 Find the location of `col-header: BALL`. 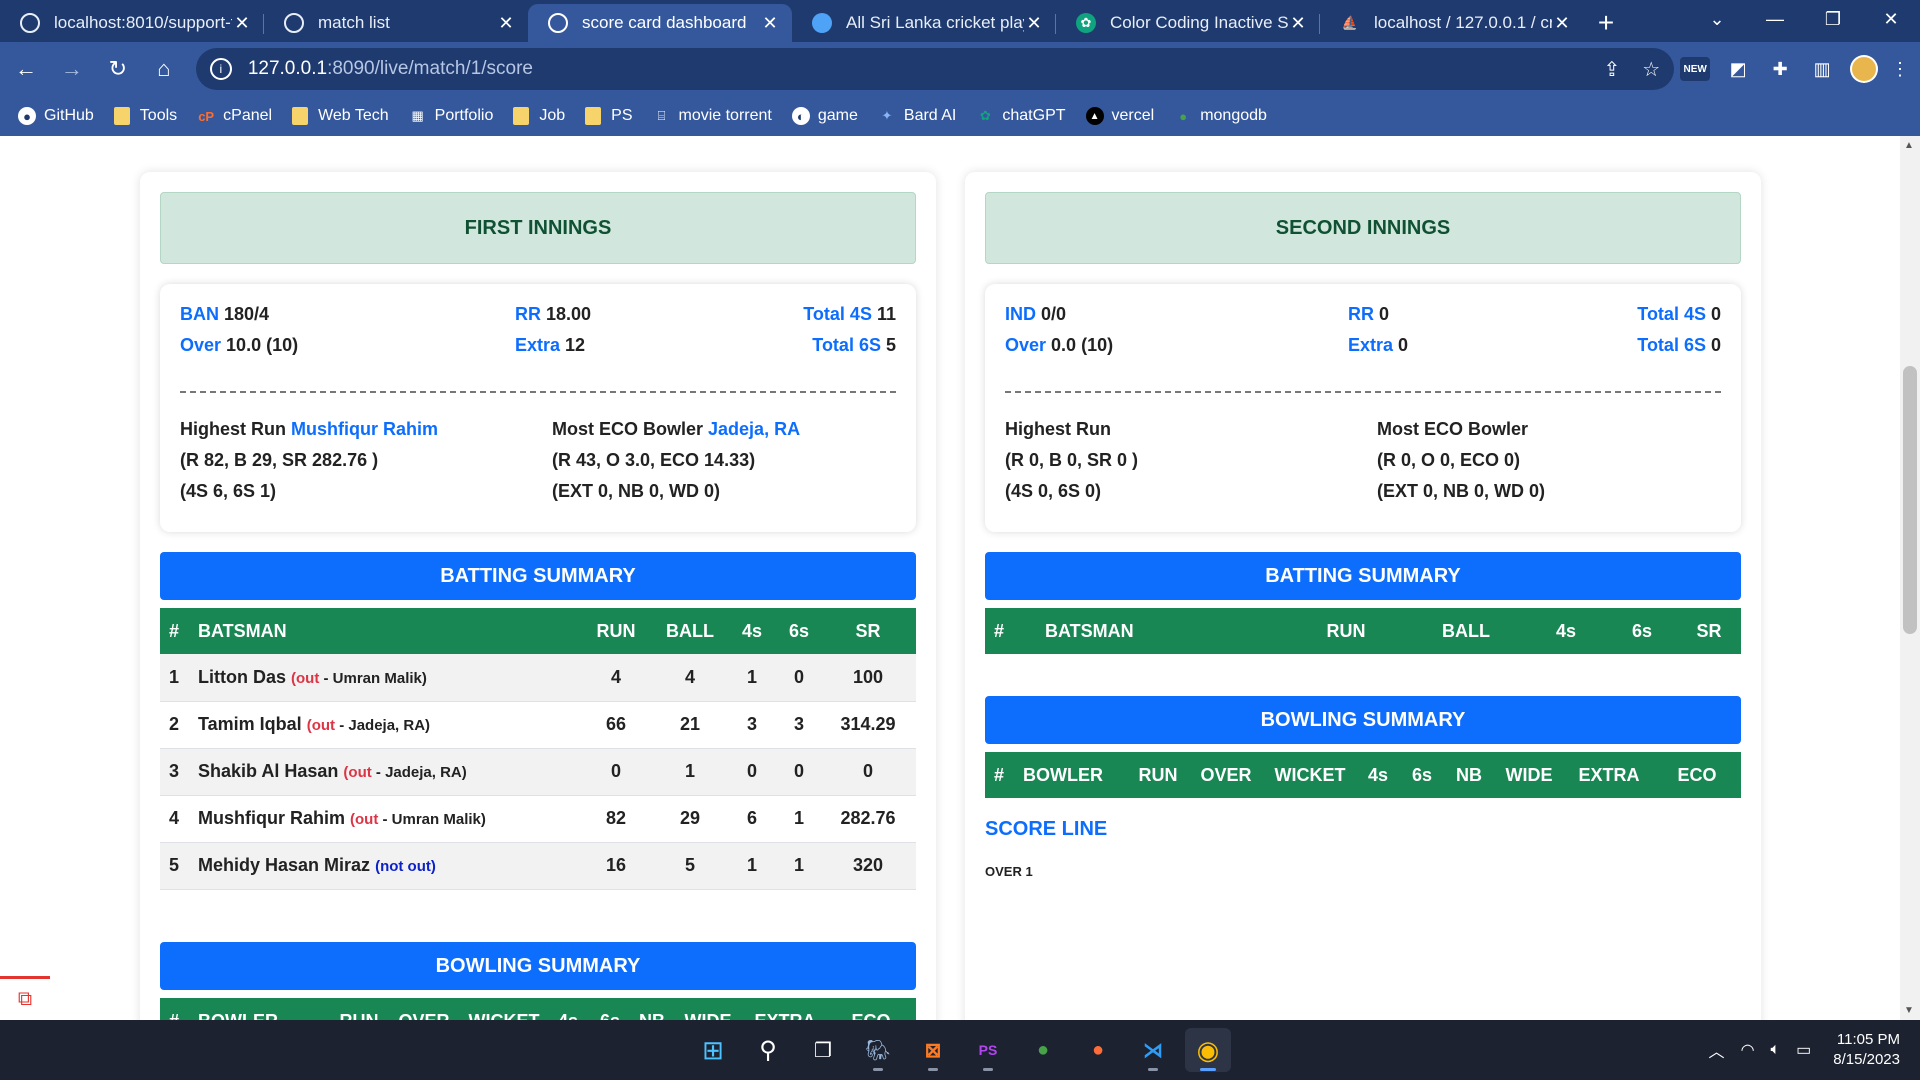

col-header: BALL is located at coordinates (1466, 631).